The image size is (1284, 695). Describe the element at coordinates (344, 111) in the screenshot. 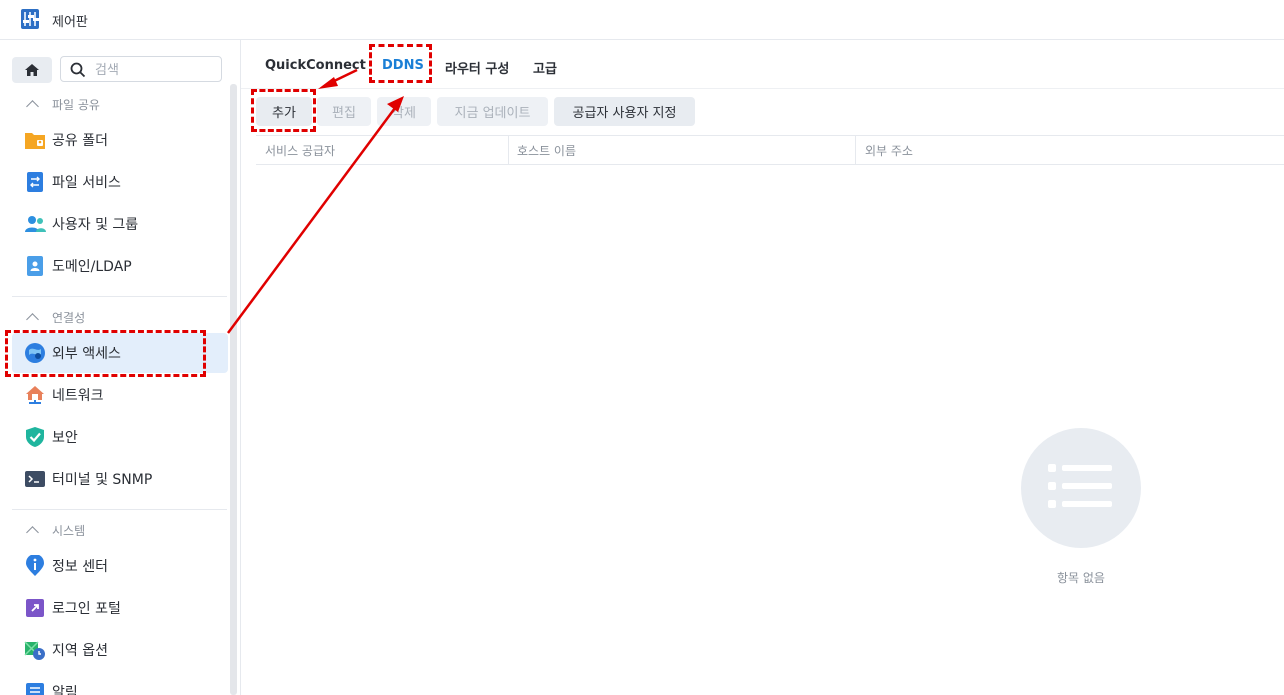

I see `edit-button: 편집` at that location.